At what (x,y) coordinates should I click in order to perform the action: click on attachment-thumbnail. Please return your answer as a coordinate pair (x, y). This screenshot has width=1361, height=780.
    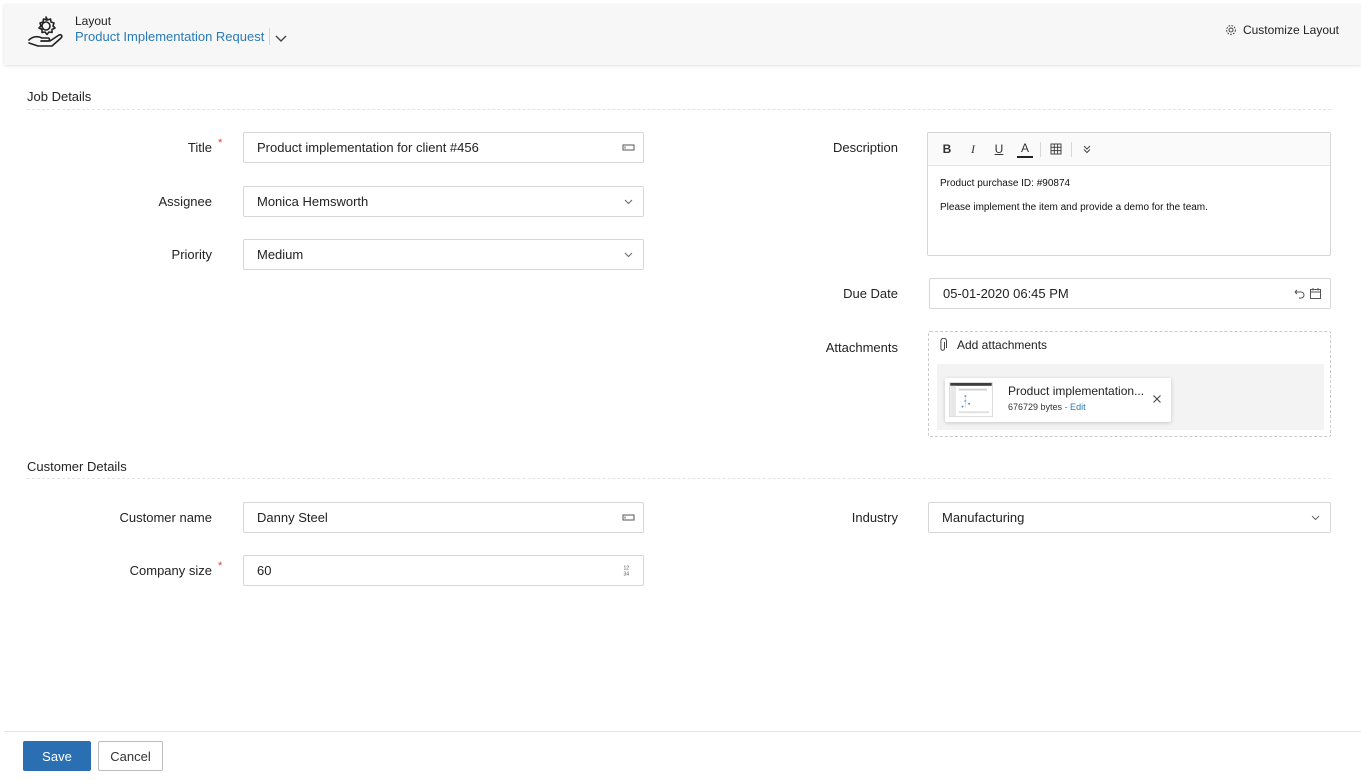
    Looking at the image, I should click on (971, 399).